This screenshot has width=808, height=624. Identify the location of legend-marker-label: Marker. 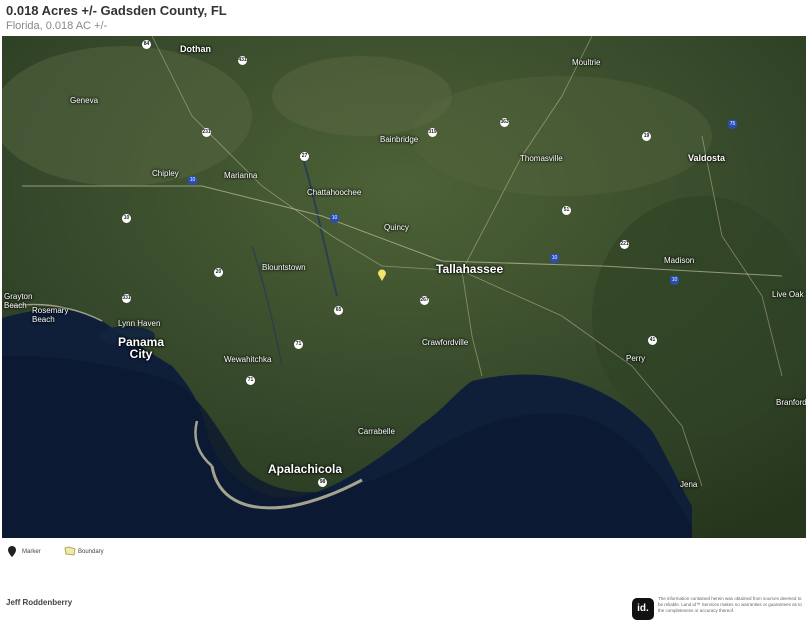
(31, 552).